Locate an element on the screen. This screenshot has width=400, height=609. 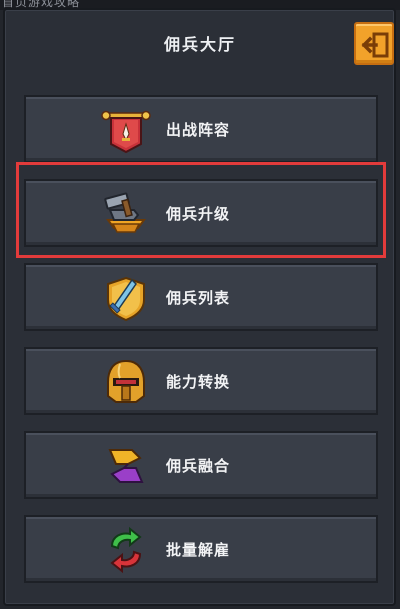
menu-button-mercenary-upgrade: 佣兵升级 is located at coordinates (201, 213).